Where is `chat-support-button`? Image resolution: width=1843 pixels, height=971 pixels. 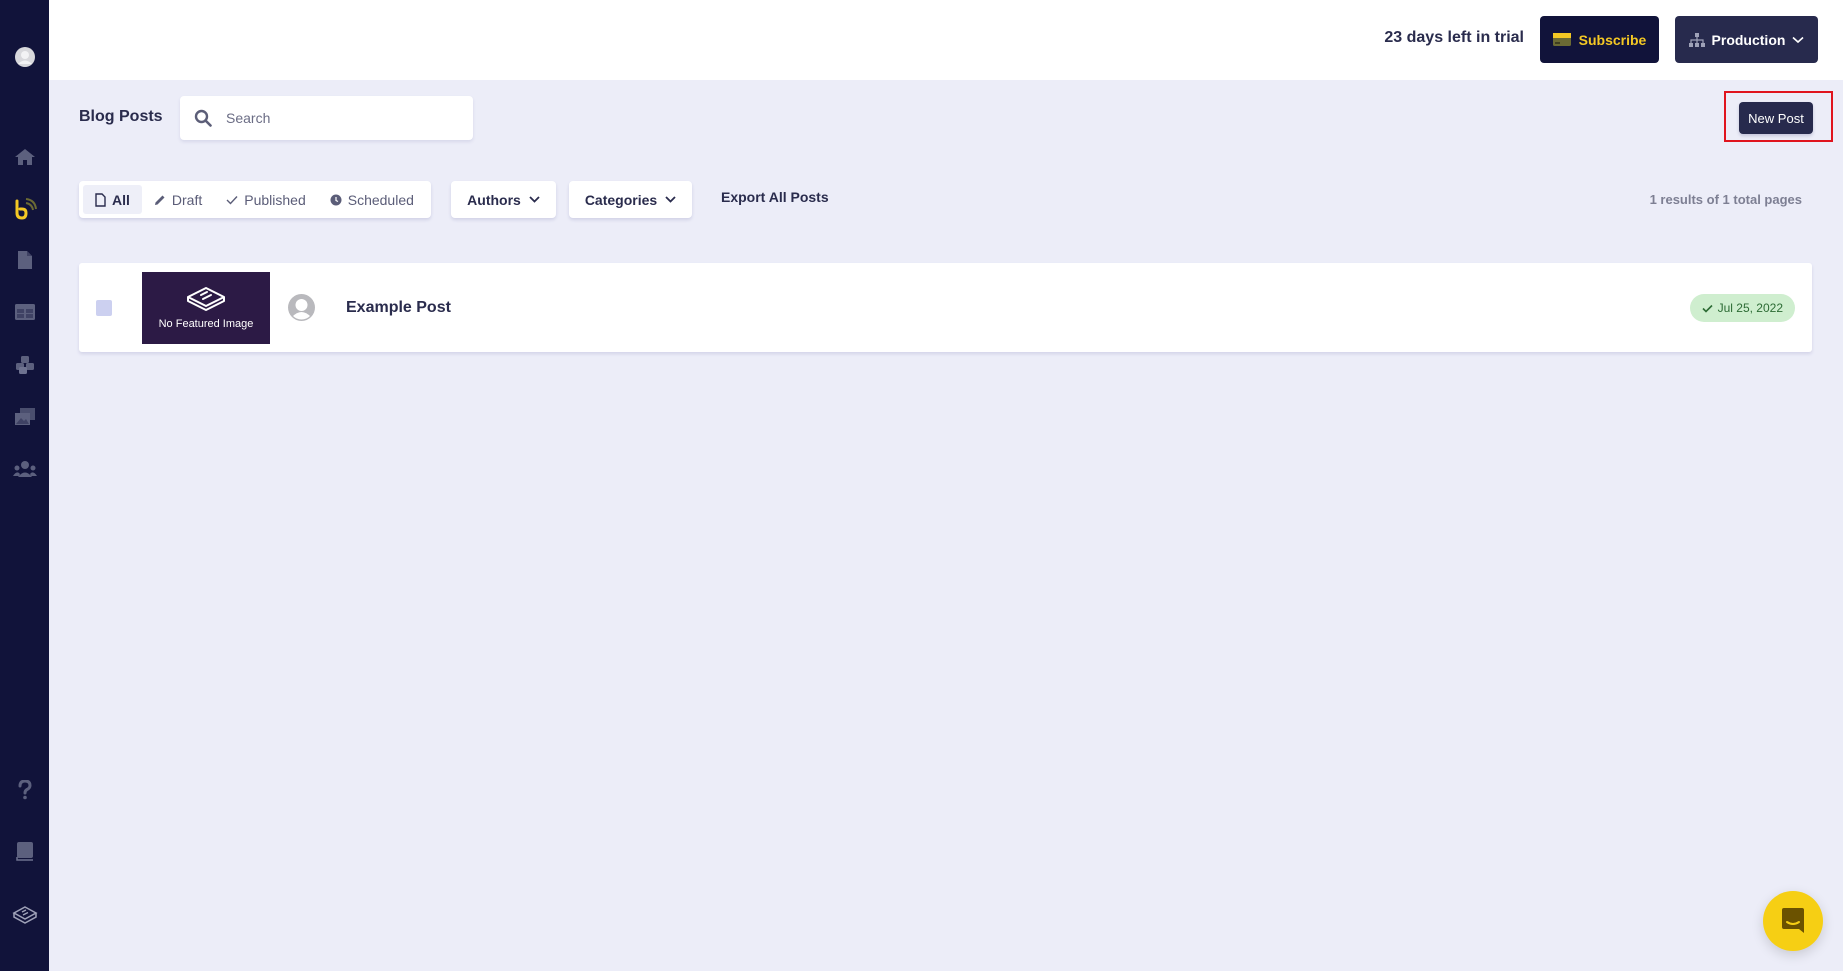 chat-support-button is located at coordinates (1793, 921).